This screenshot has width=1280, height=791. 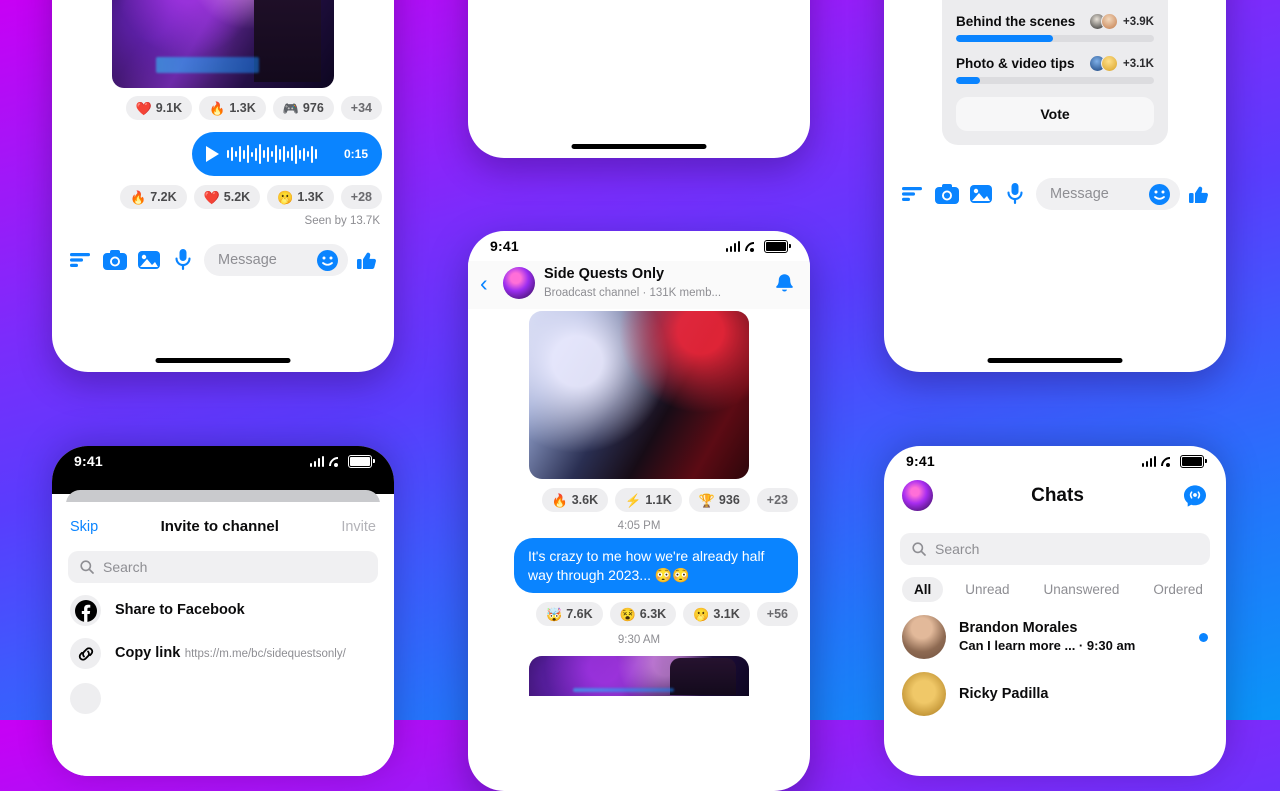 What do you see at coordinates (648, 500) in the screenshot?
I see `reaction-pill: ⚡ 1.1K` at bounding box center [648, 500].